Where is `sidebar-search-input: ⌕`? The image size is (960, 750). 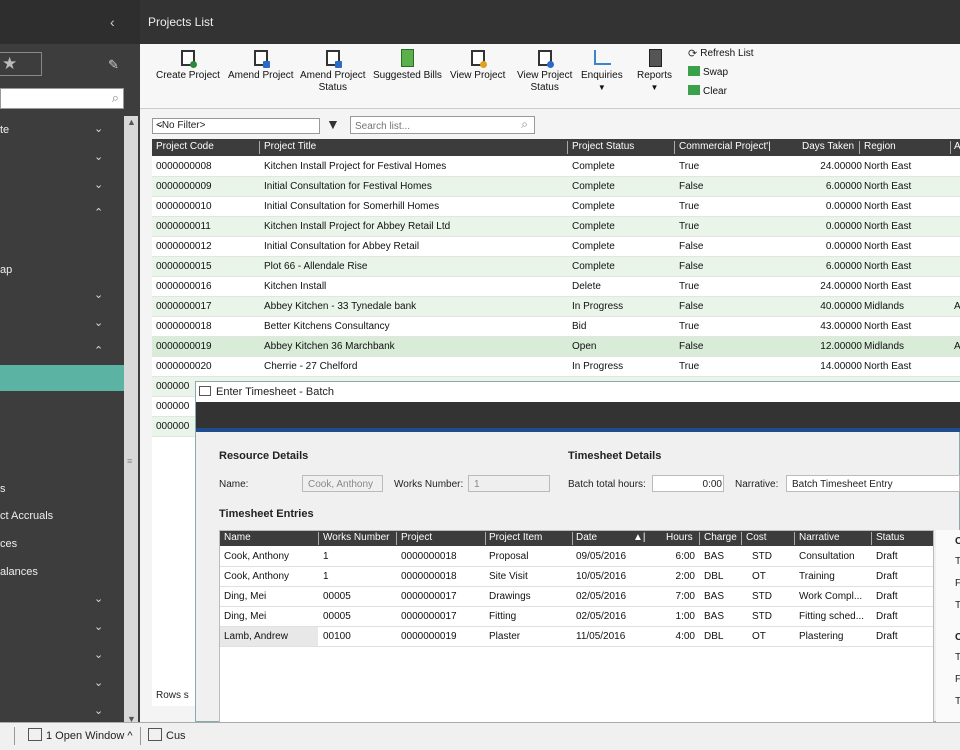
sidebar-search-input: ⌕ is located at coordinates (62, 98).